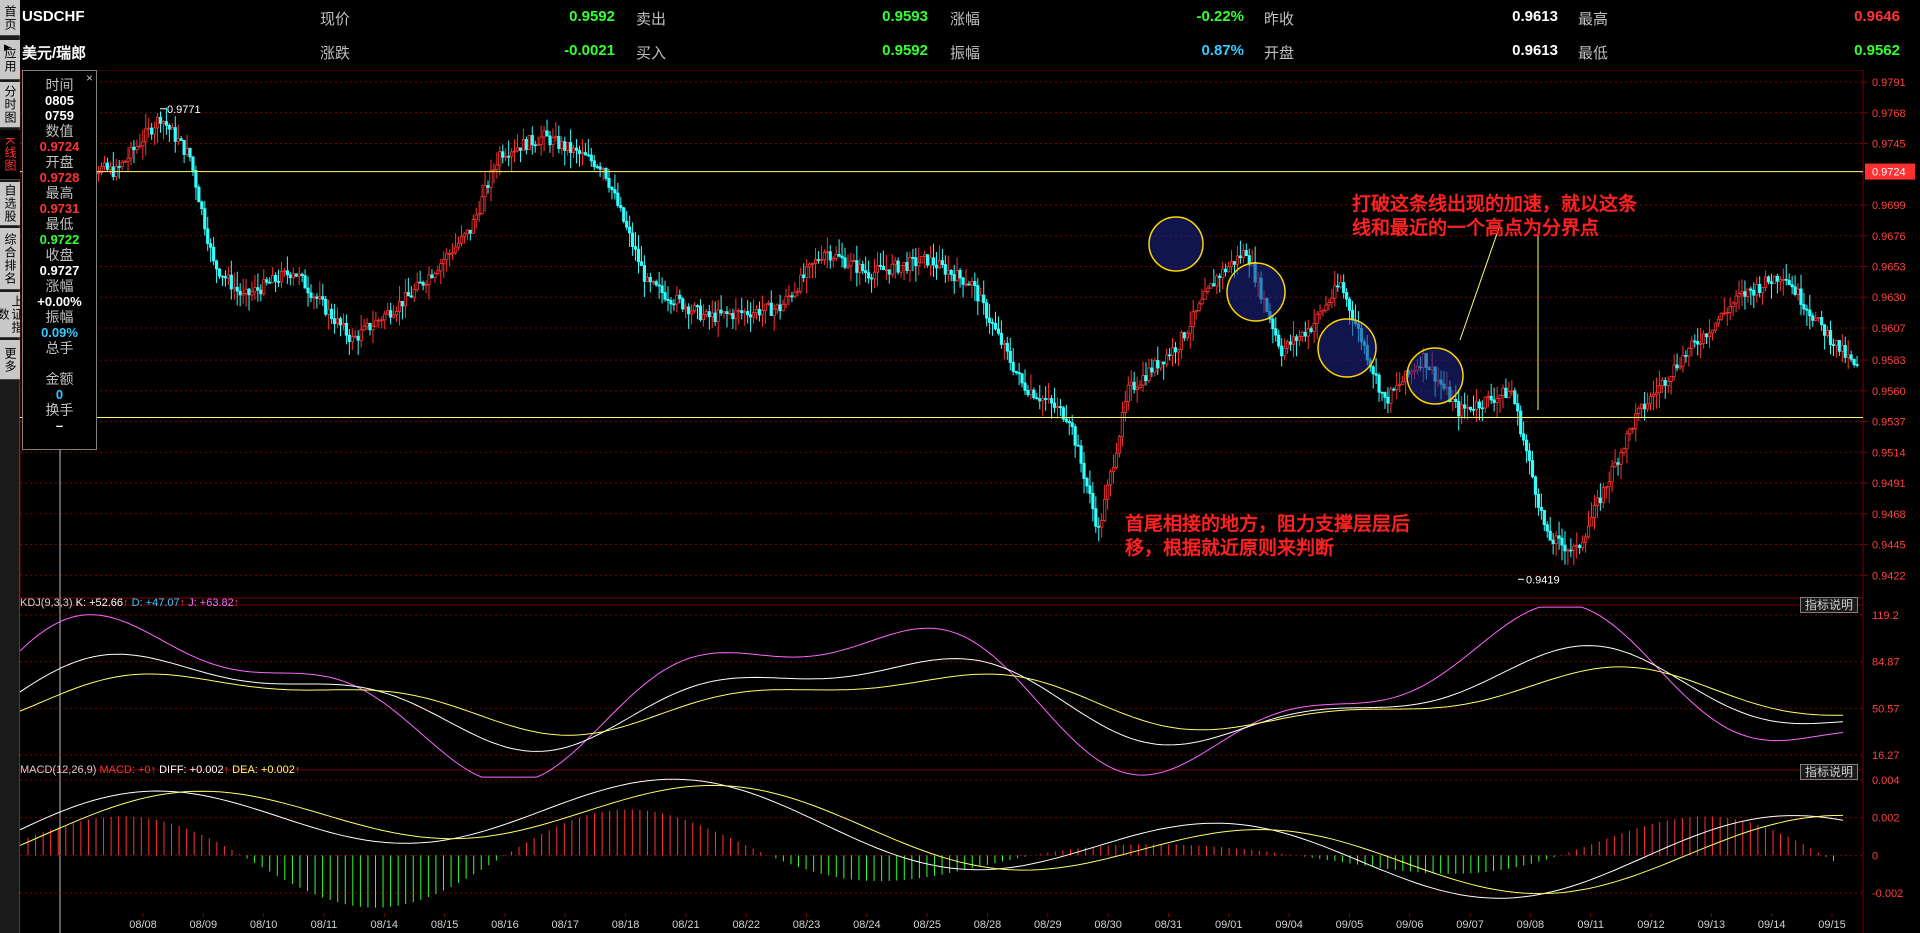 The height and width of the screenshot is (933, 1920). What do you see at coordinates (46, 603) in the screenshot?
I see `kdj-title: KDJ(9,3,3)` at bounding box center [46, 603].